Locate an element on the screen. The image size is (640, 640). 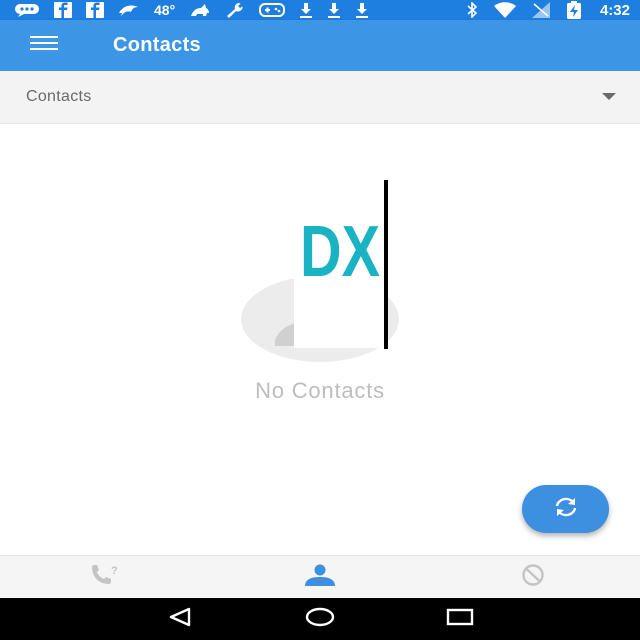
tab-unknown-calls: ? is located at coordinates (106, 577).